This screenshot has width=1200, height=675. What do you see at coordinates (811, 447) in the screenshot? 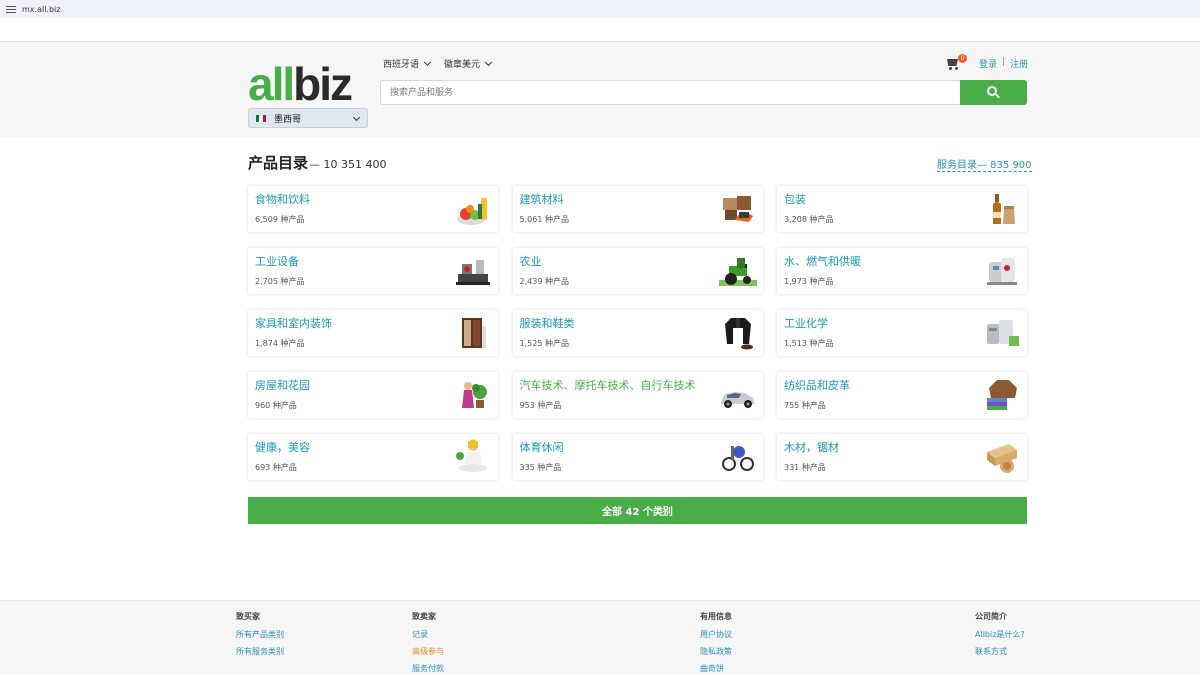
I see `category-name: 木材，锯材` at bounding box center [811, 447].